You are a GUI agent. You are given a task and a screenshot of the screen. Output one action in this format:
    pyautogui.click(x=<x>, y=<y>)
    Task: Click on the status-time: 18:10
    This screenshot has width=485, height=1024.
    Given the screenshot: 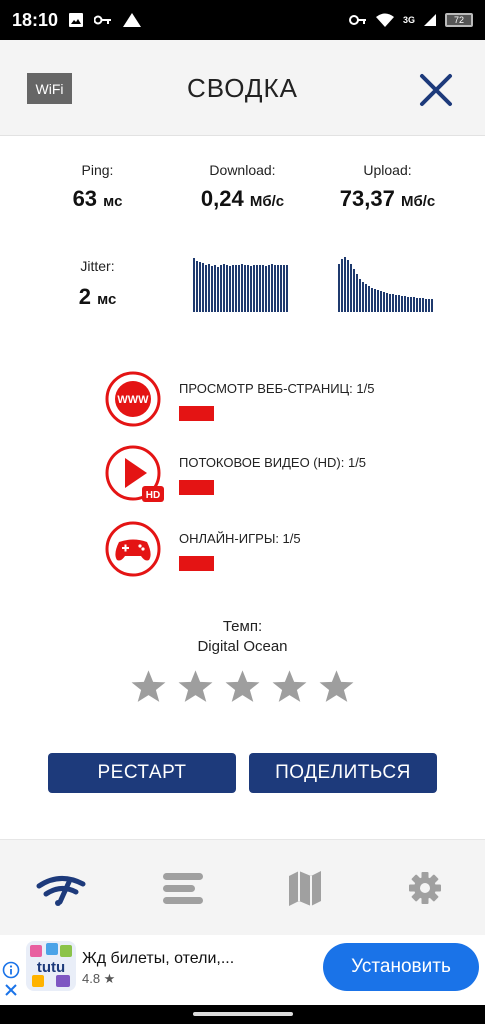 What is the action you would take?
    pyautogui.click(x=35, y=19)
    